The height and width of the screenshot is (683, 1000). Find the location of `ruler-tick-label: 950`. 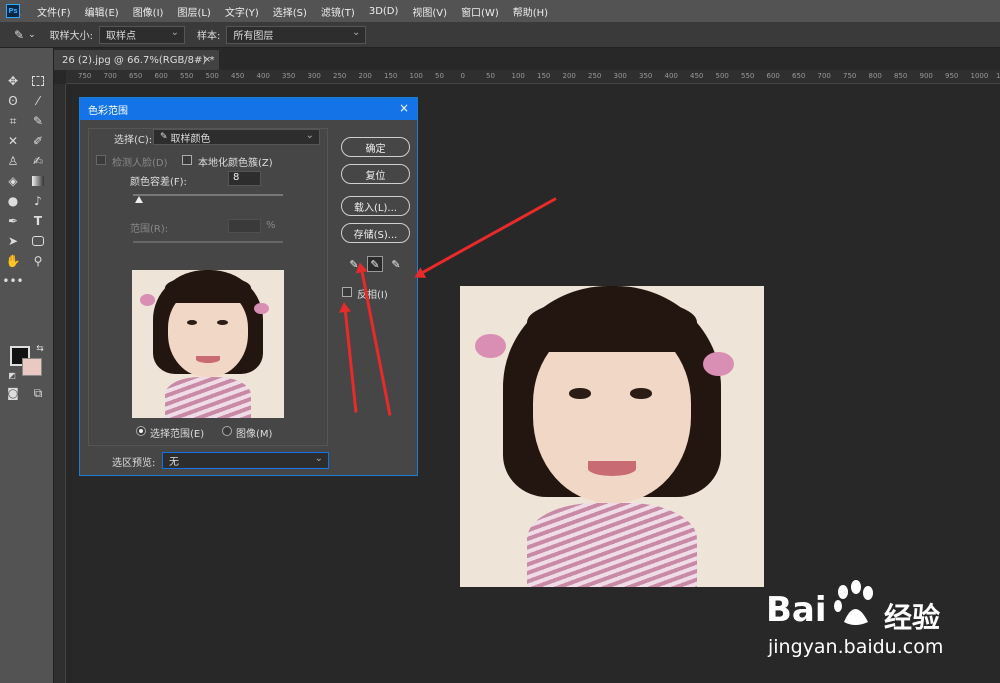

ruler-tick-label: 950 is located at coordinates (952, 76).